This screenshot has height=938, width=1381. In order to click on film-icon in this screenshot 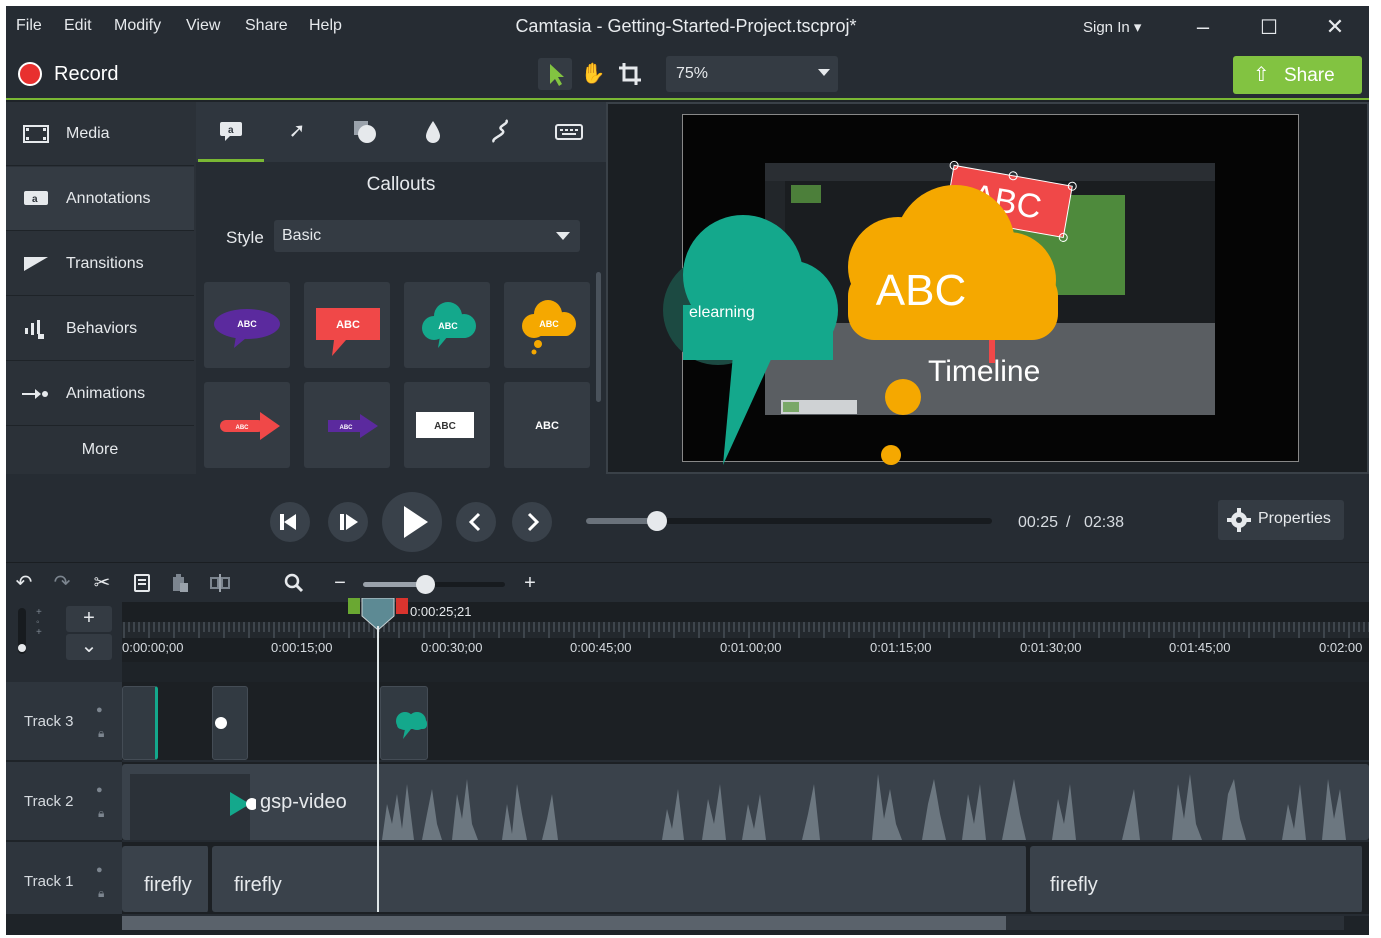, I will do `click(36, 134)`.